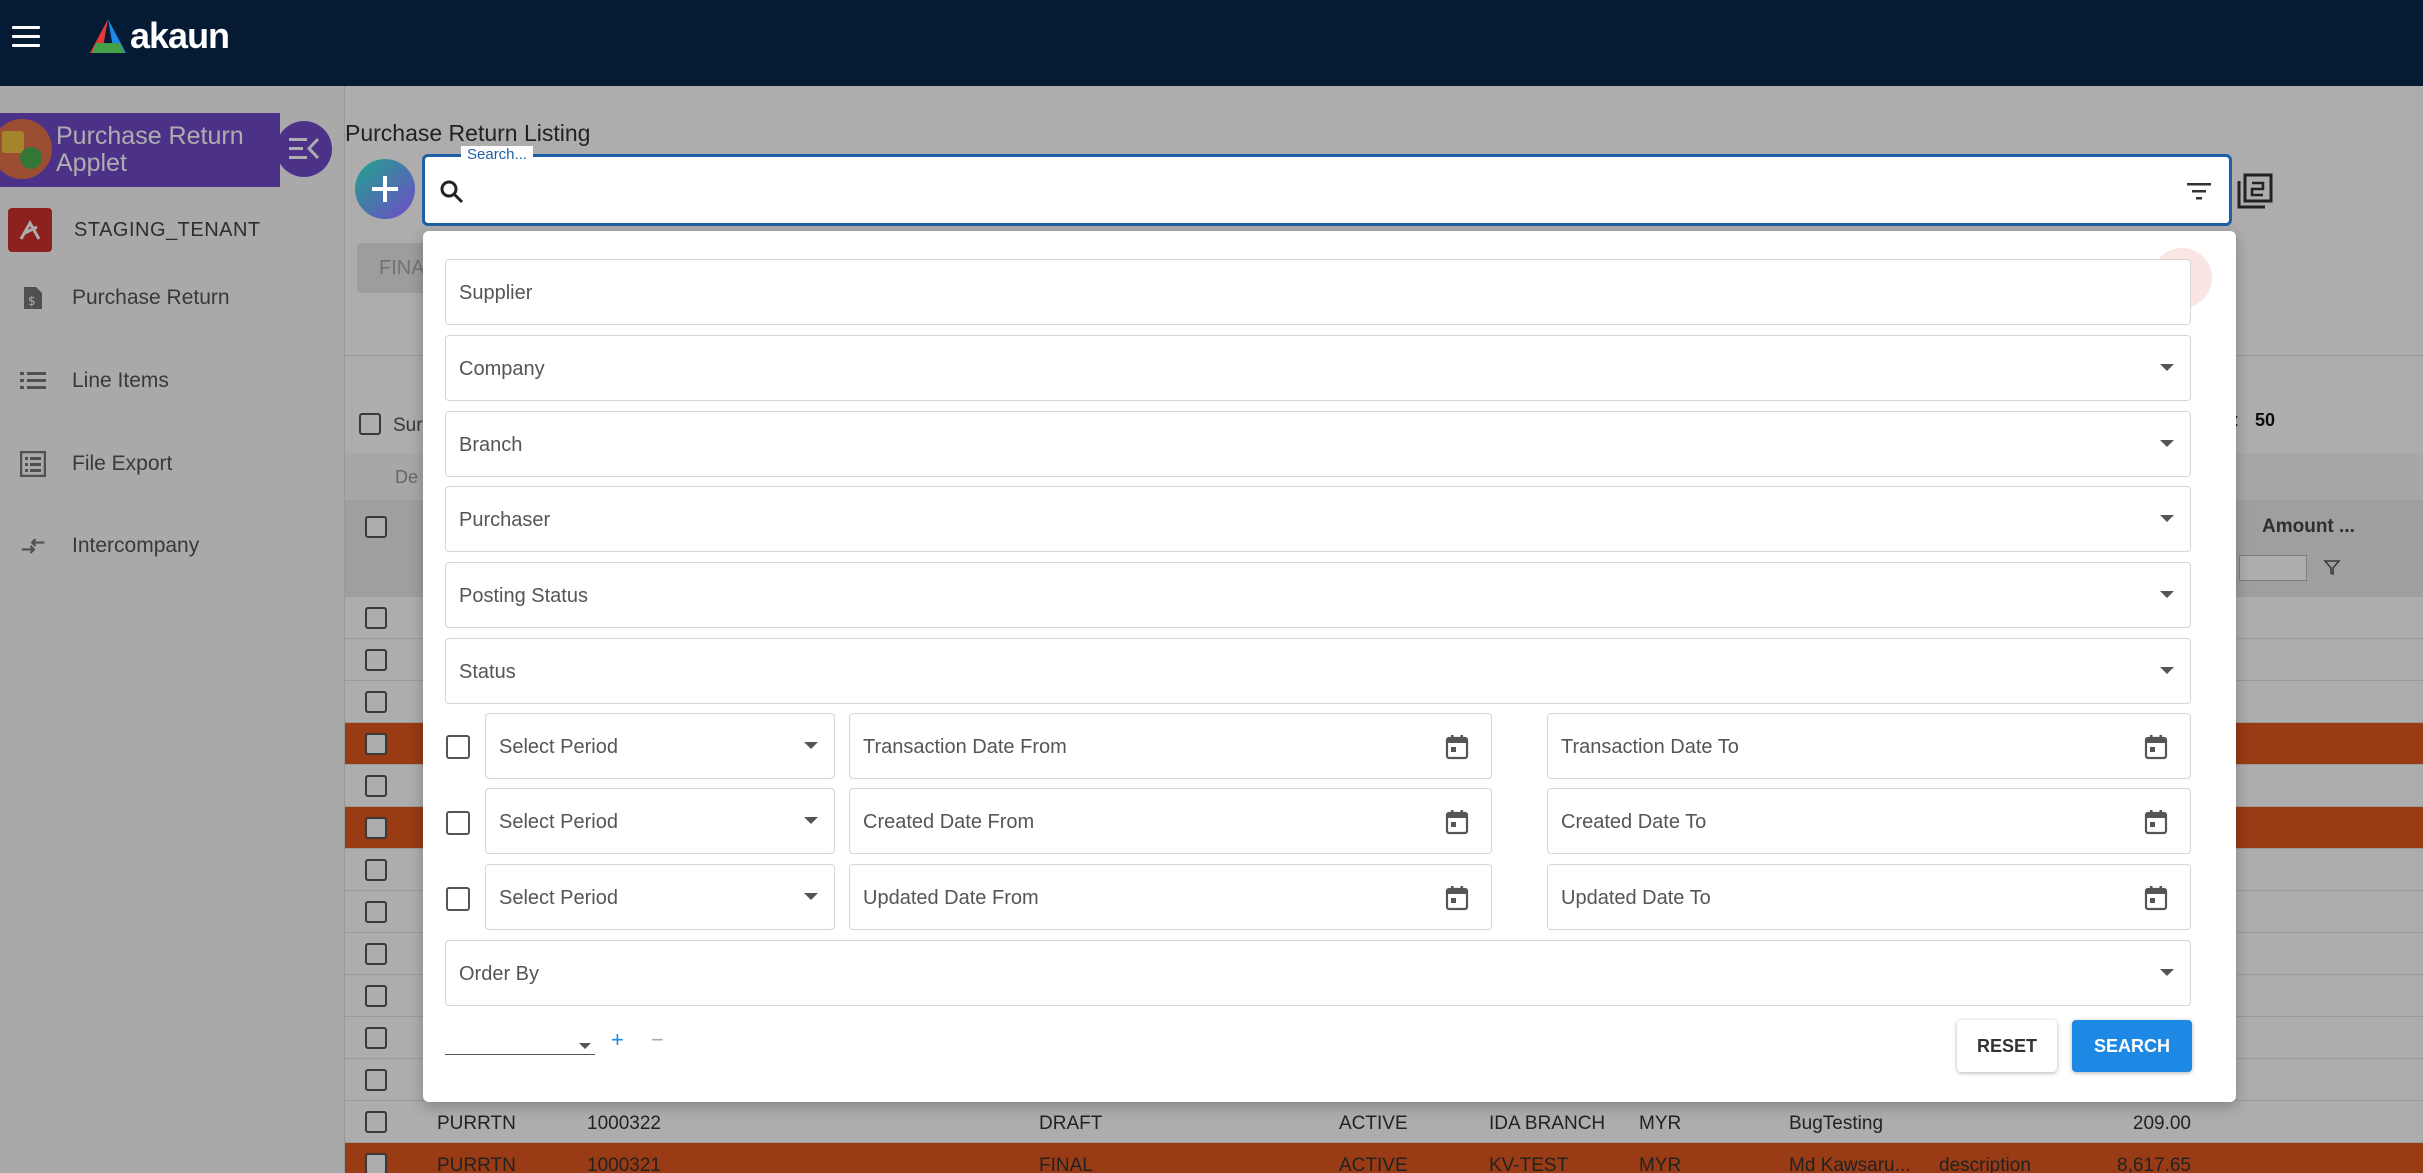 The image size is (2423, 1173). I want to click on posting-status-label: Posting Status, so click(523, 596).